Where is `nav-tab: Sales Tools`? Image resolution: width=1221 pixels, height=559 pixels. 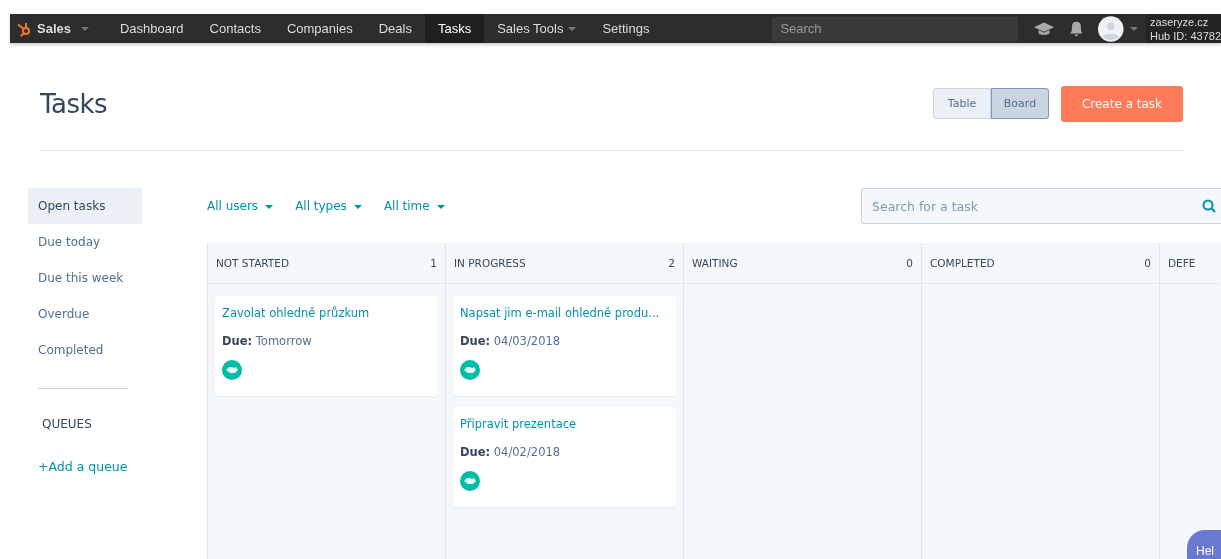
nav-tab: Sales Tools is located at coordinates (537, 28).